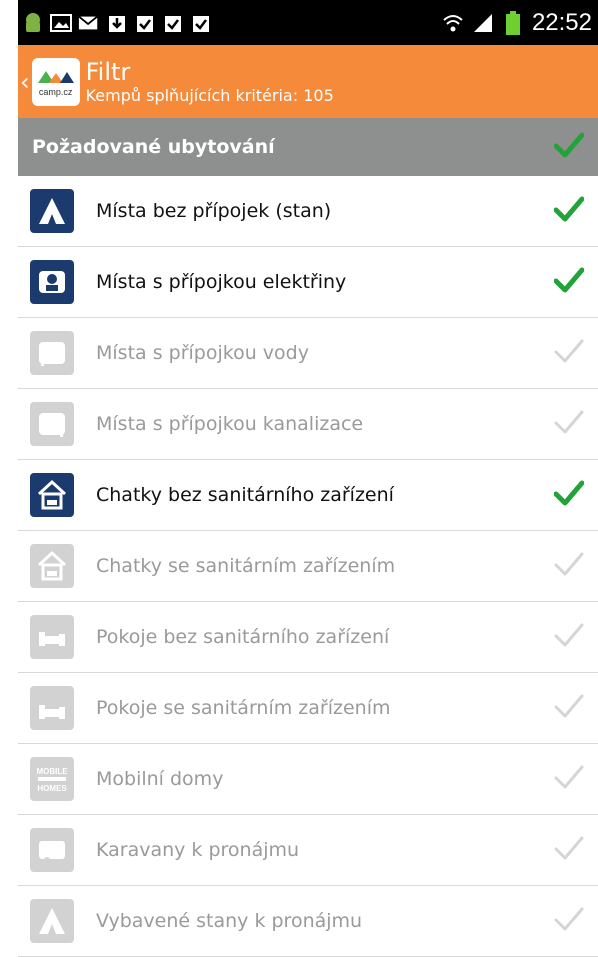 The height and width of the screenshot is (957, 598). Describe the element at coordinates (52, 788) in the screenshot. I see `mobile-homes-line2: HOMES` at that location.